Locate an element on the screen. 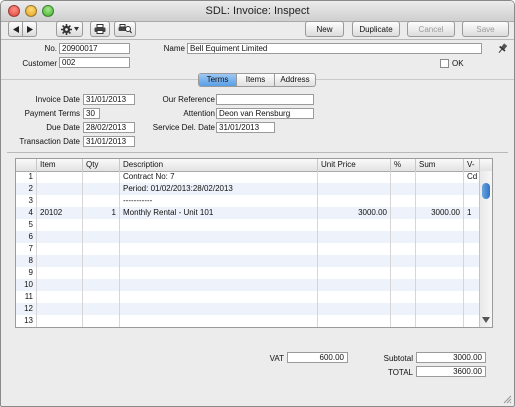  sum-cell: 3000.00 is located at coordinates (440, 213).